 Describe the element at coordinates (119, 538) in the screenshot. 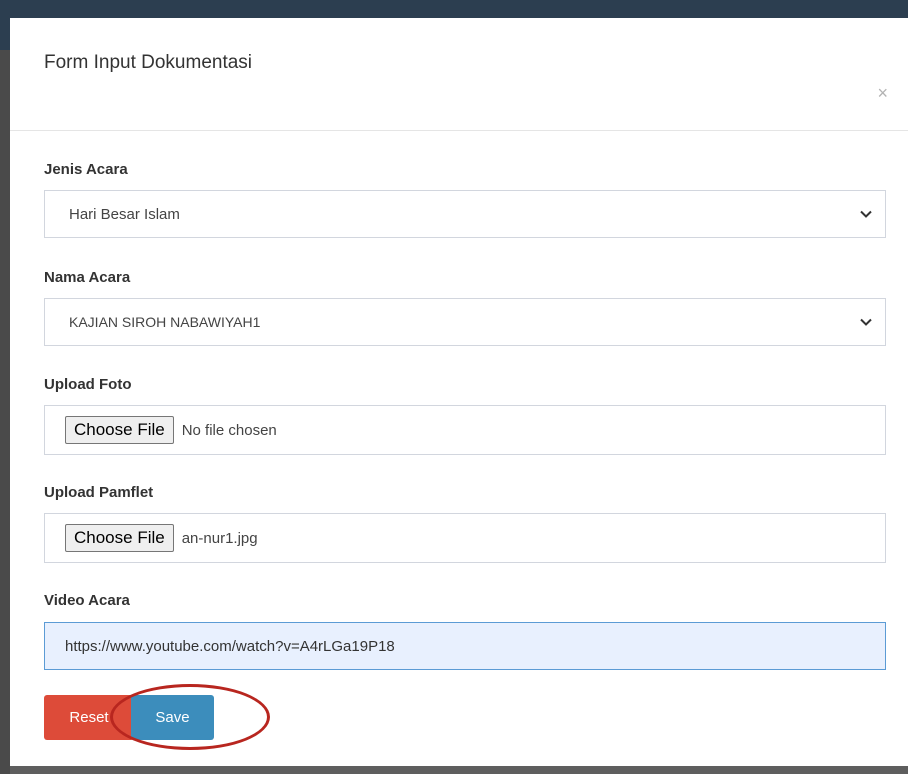

I see `upload-pamflet-choose-file-button: Choose File` at that location.